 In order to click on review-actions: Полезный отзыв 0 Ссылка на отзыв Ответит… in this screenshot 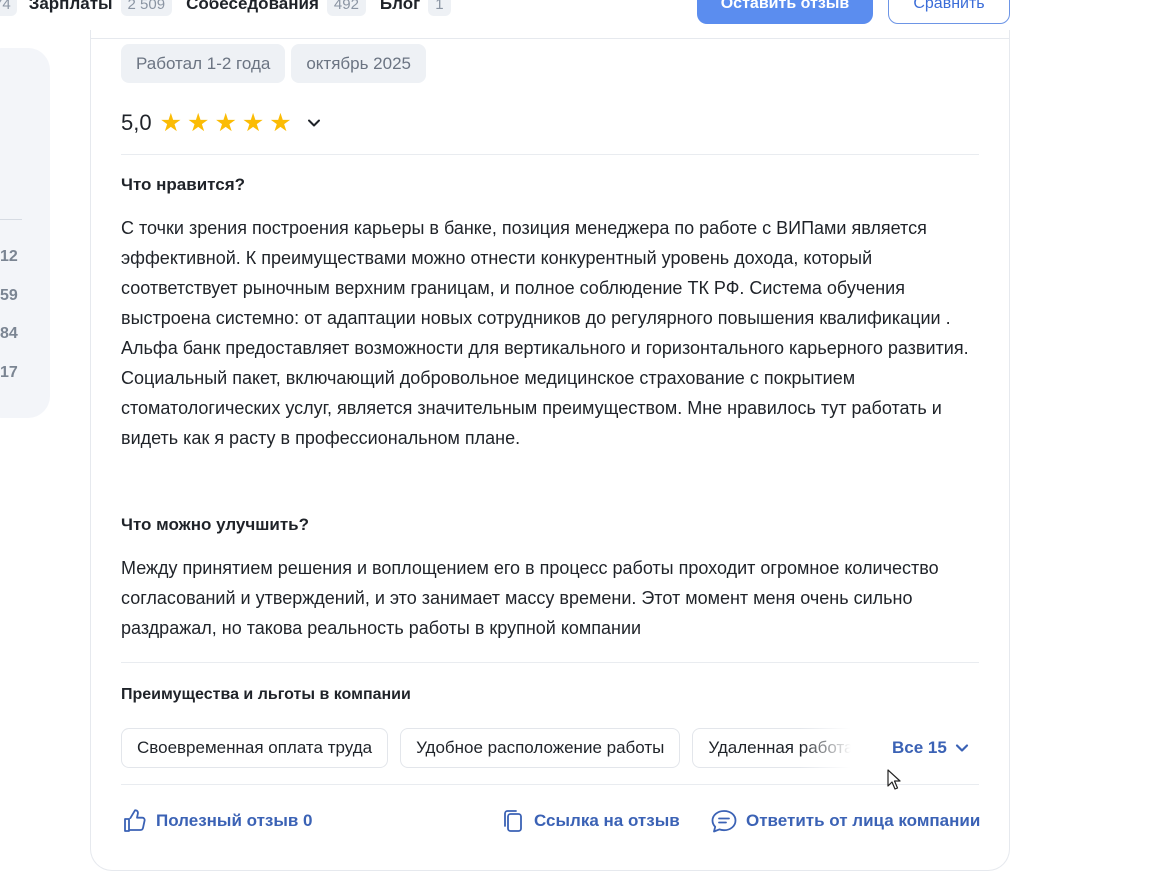, I will do `click(585, 823)`.